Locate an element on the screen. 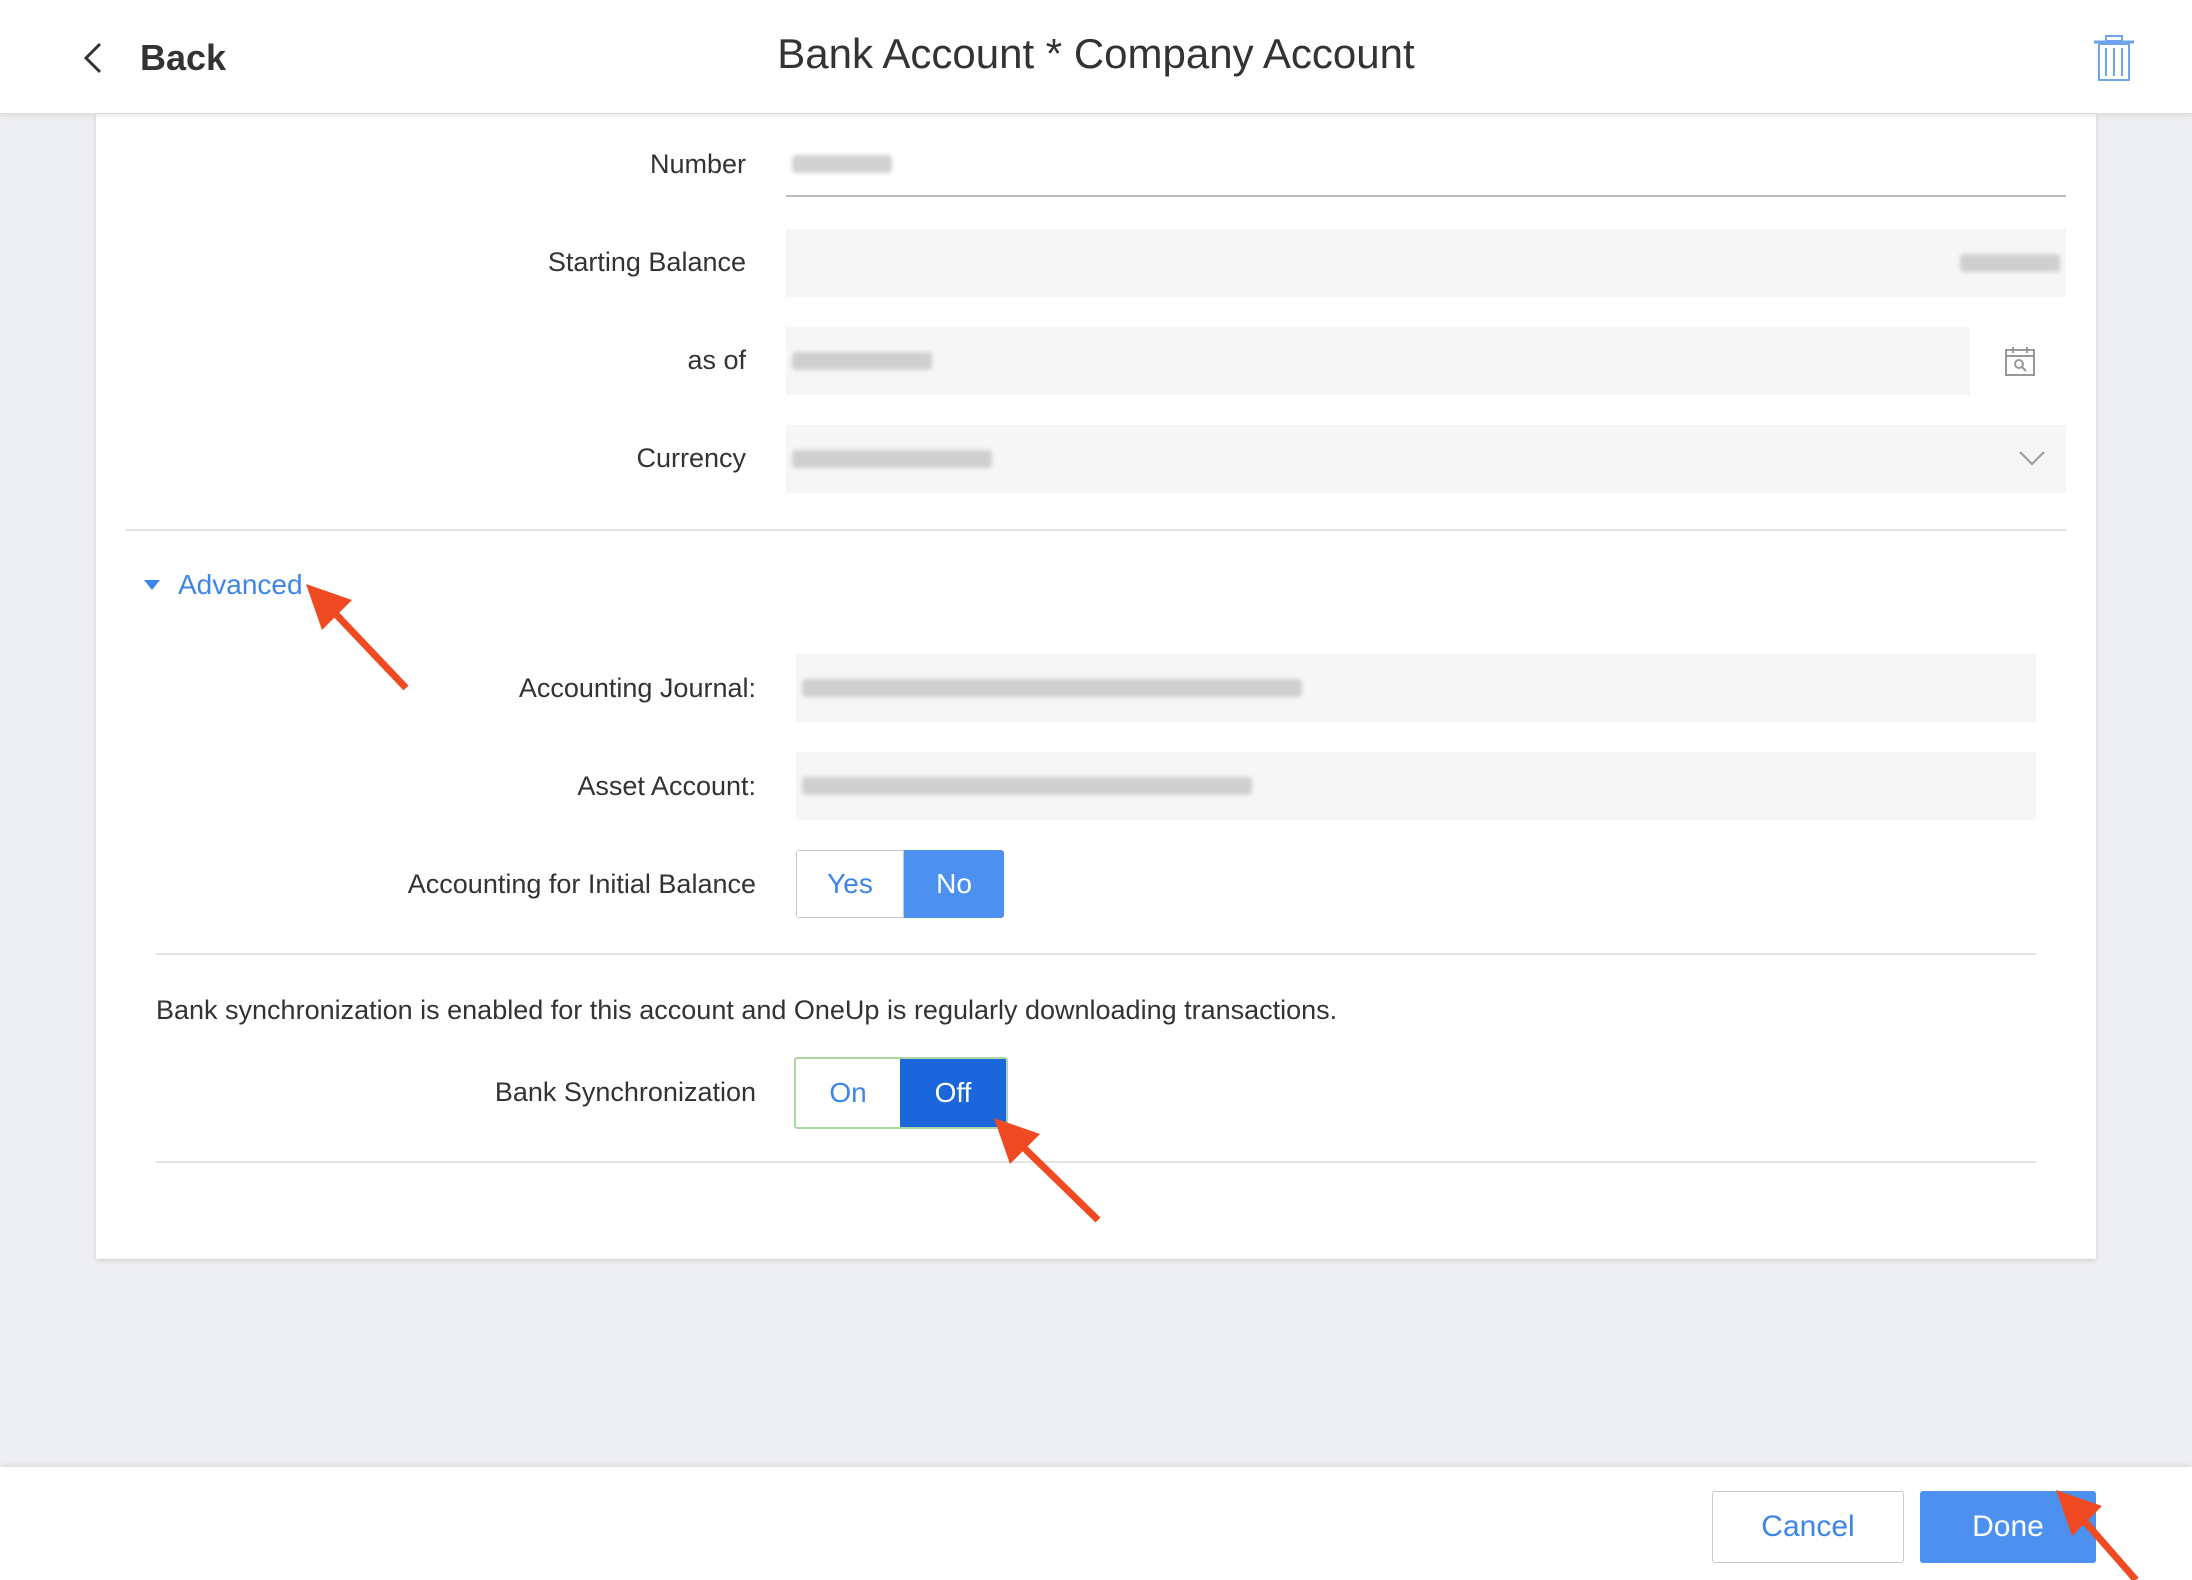 Image resolution: width=2192 pixels, height=1580 pixels. asset-account-field is located at coordinates (1416, 786).